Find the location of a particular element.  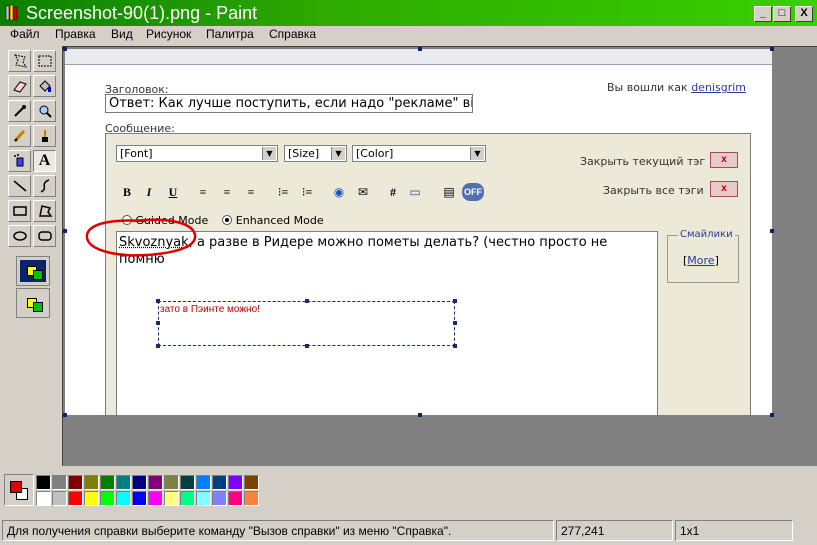

rounded-rect-icon is located at coordinates (44, 236).